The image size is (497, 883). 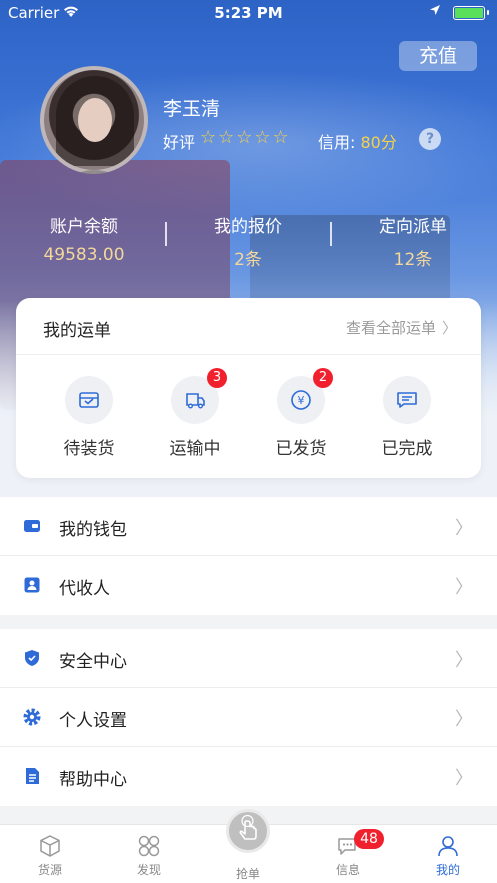 What do you see at coordinates (471, 13) in the screenshot?
I see `battery-icon` at bounding box center [471, 13].